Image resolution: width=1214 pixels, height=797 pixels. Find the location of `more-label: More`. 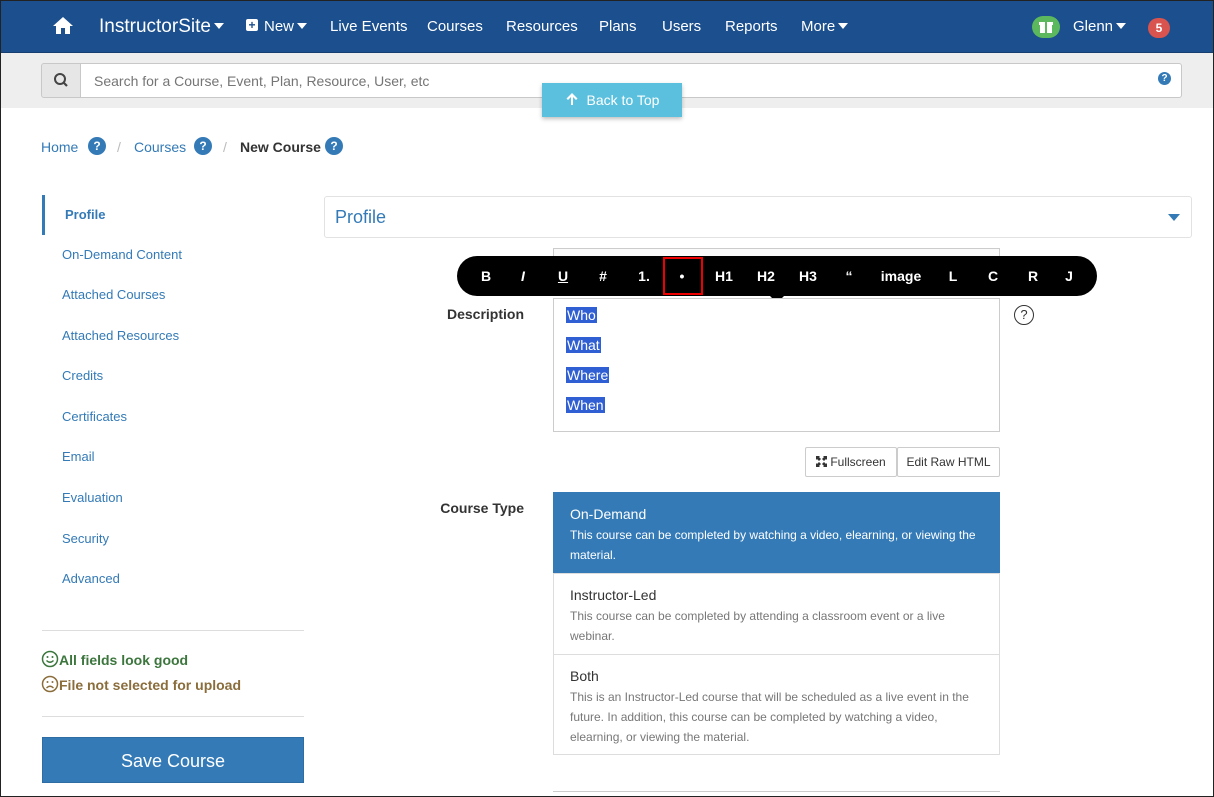

more-label: More is located at coordinates (818, 26).